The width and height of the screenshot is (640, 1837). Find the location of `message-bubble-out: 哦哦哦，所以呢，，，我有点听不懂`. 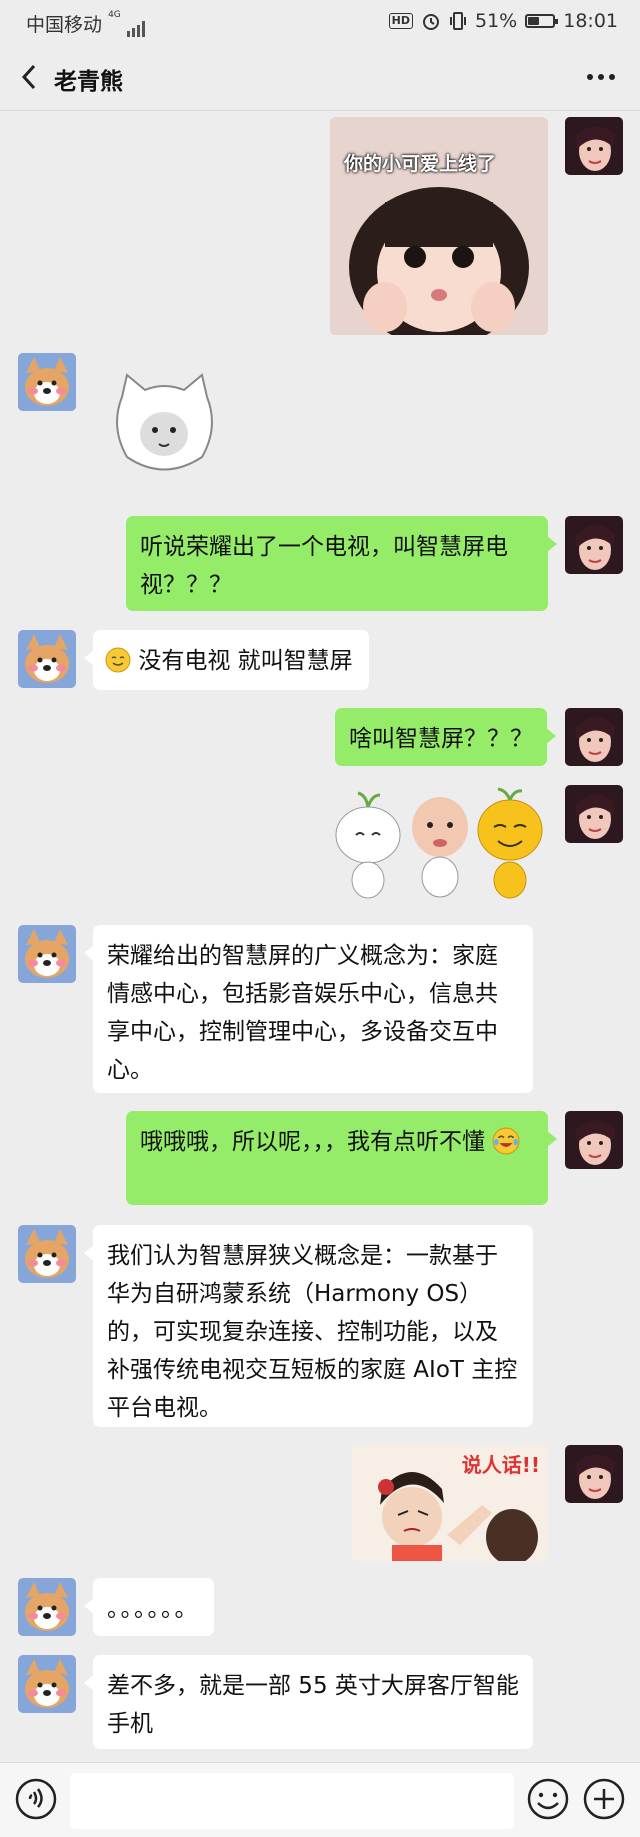

message-bubble-out: 哦哦哦，所以呢，，，我有点听不懂 is located at coordinates (341, 1158).